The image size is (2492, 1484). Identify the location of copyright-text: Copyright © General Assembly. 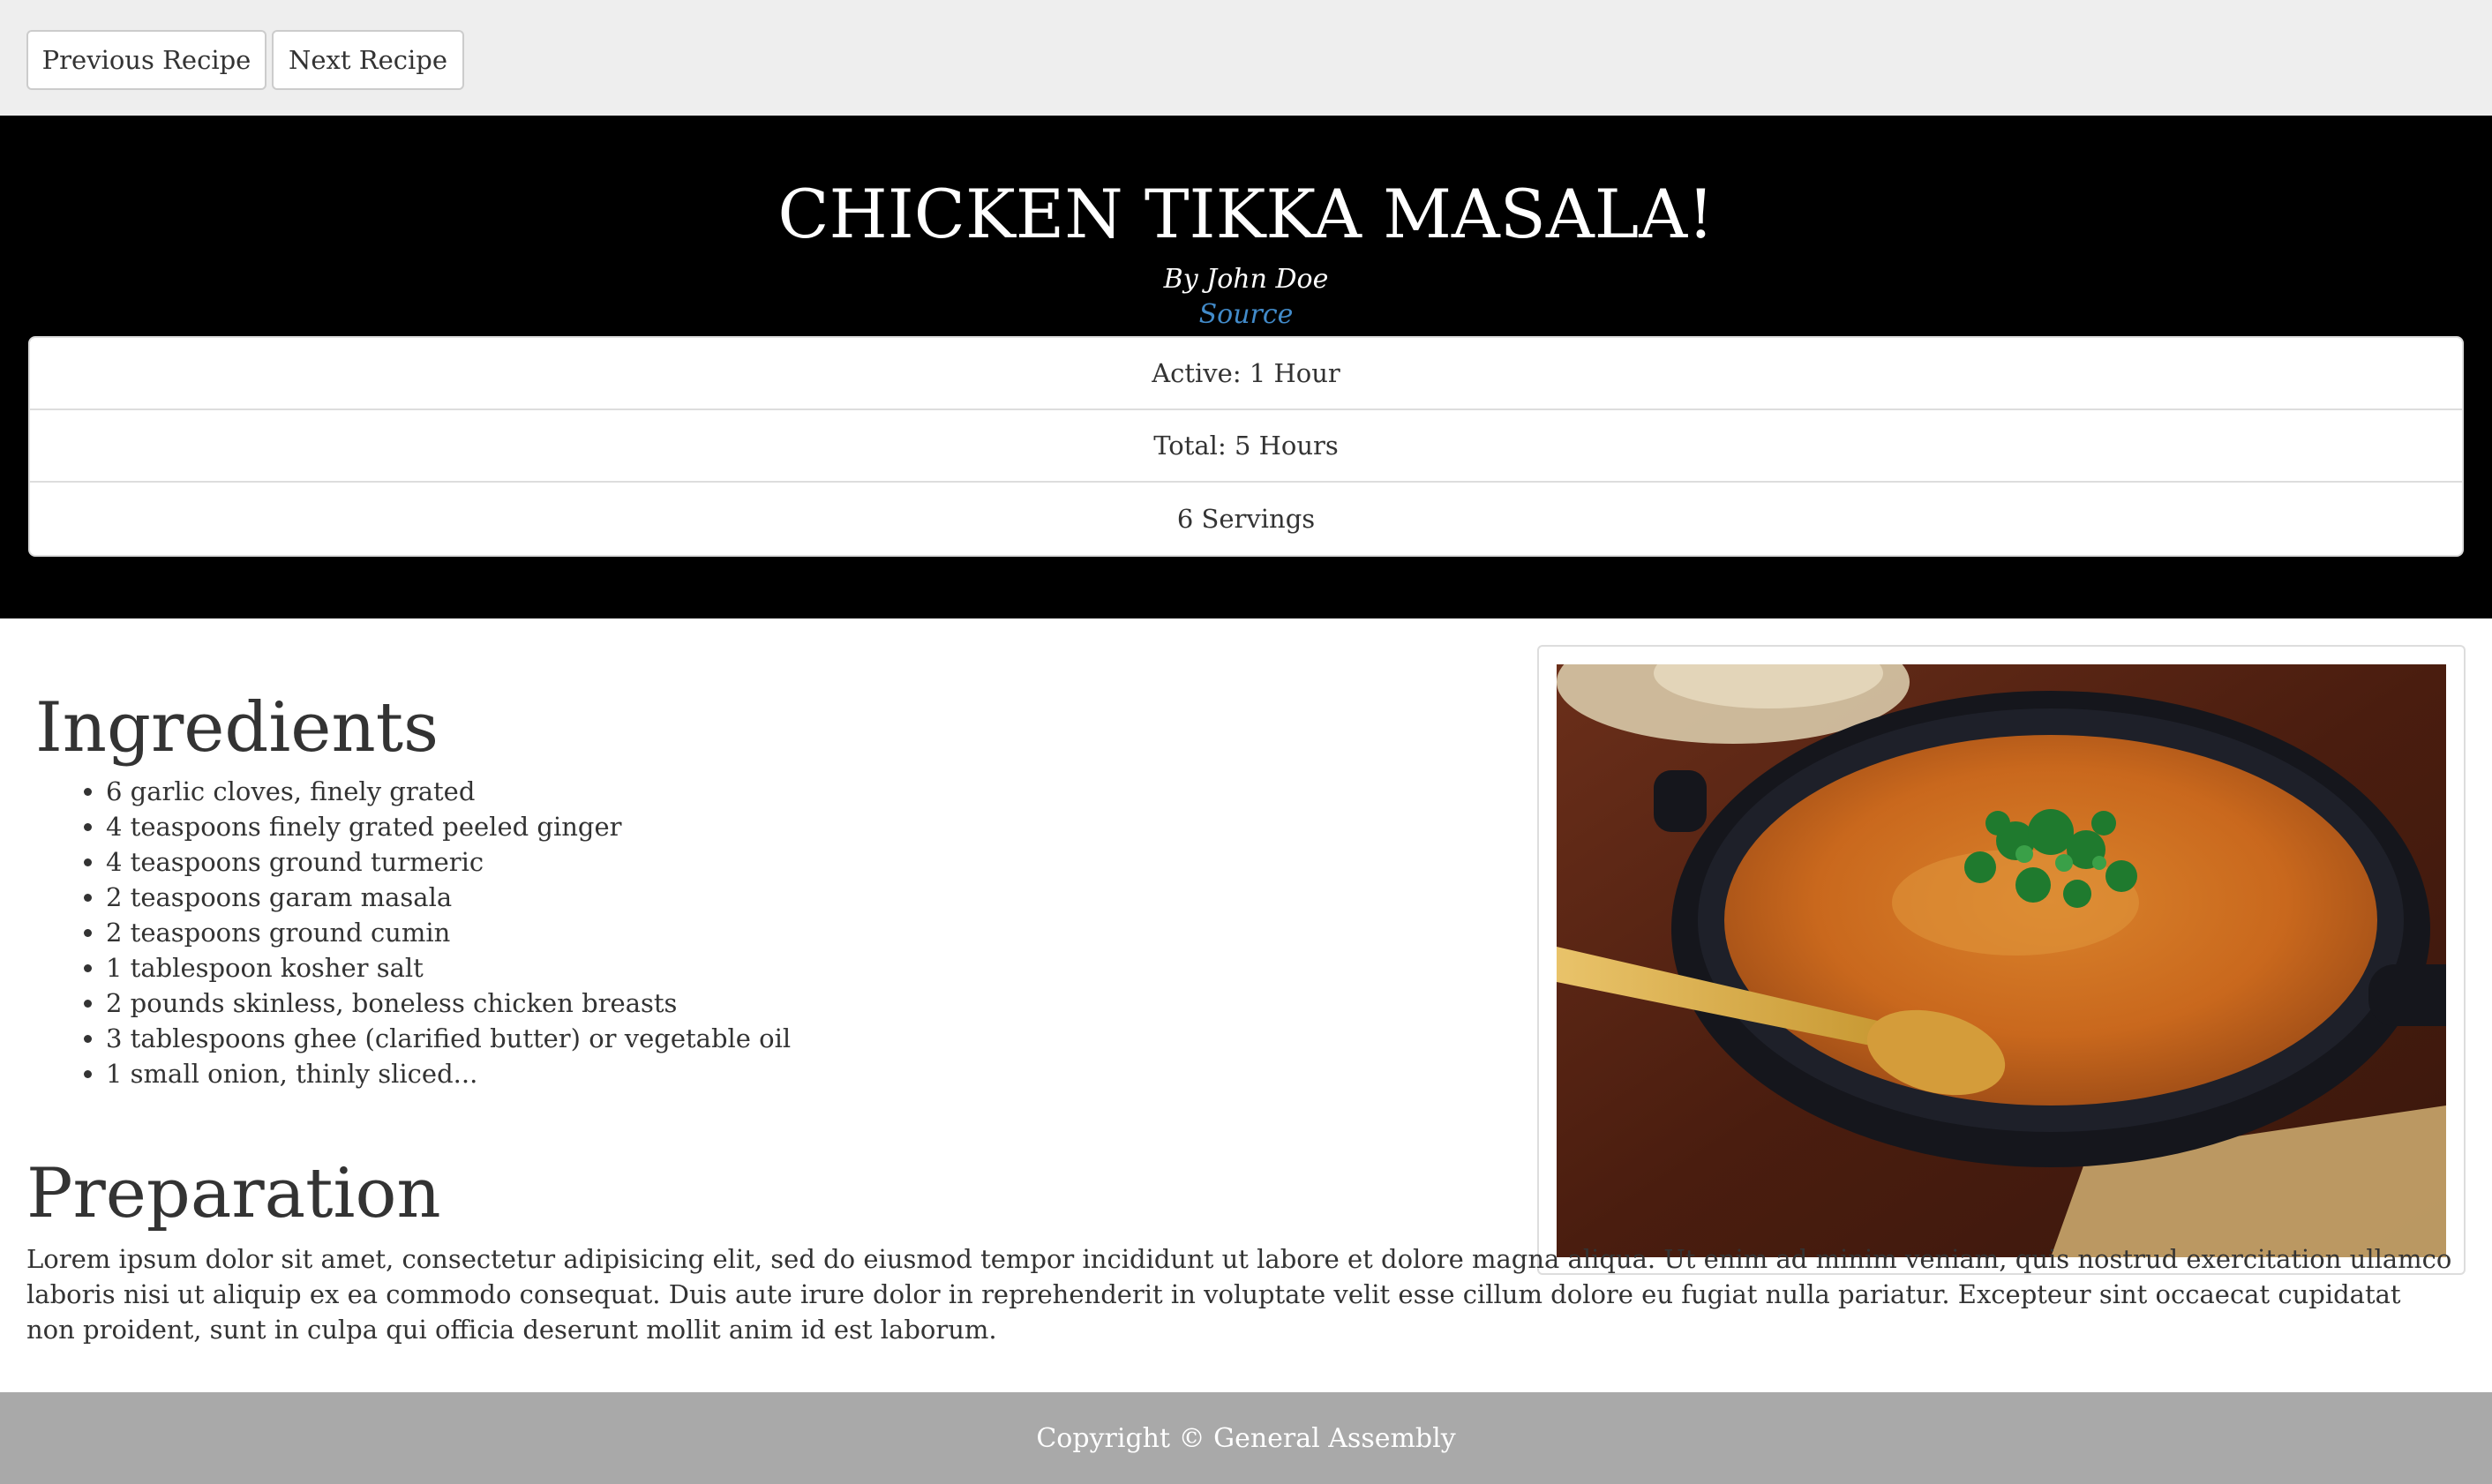
(1246, 1438).